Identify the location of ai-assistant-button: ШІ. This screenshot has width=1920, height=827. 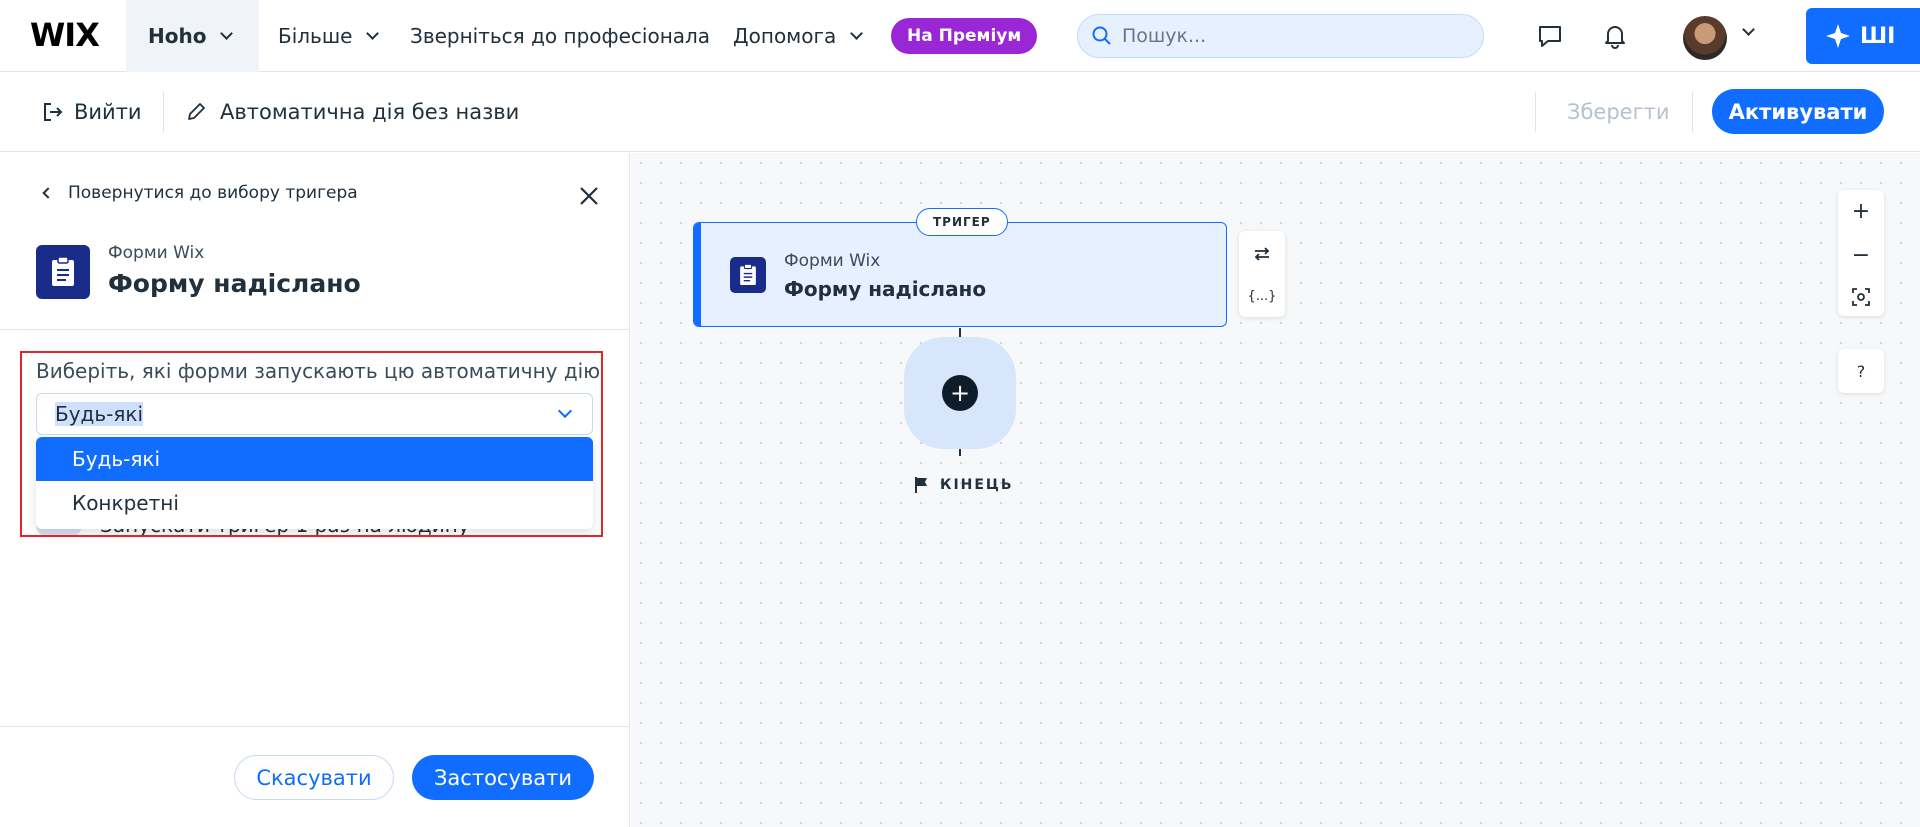
(1863, 36).